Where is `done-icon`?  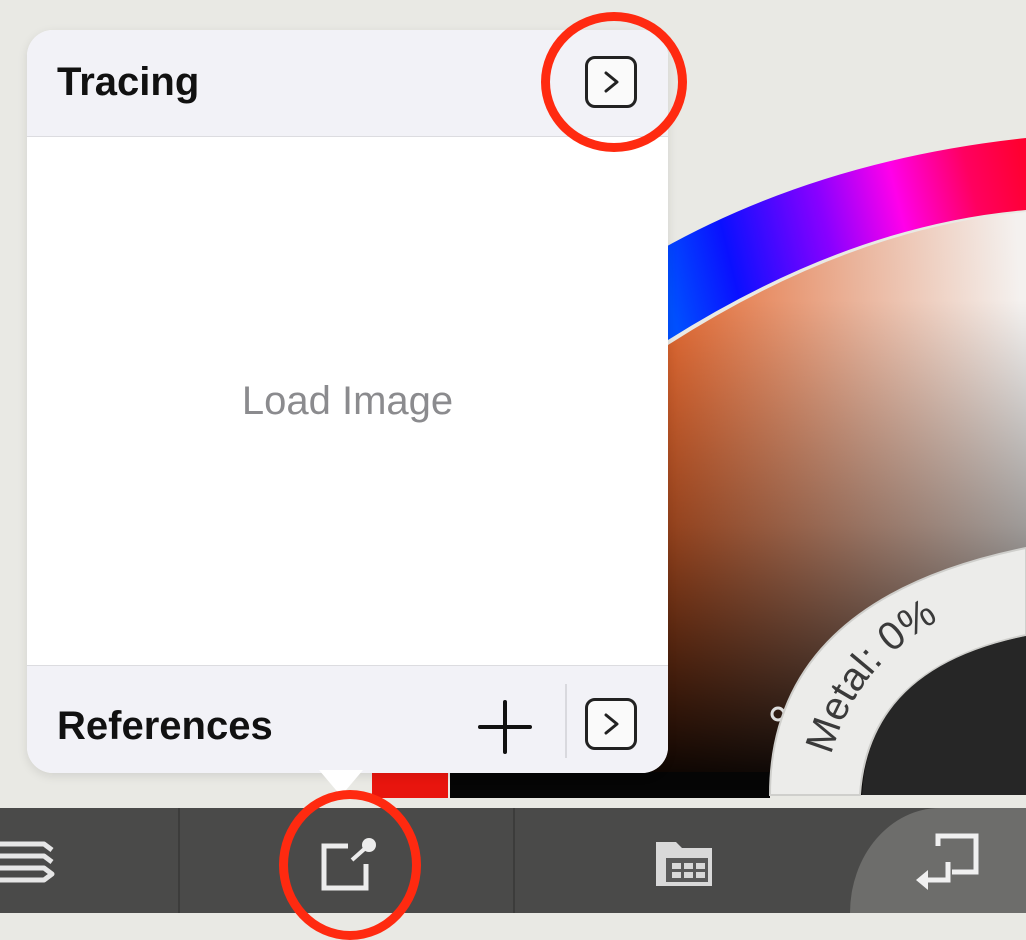
done-icon is located at coordinates (947, 865).